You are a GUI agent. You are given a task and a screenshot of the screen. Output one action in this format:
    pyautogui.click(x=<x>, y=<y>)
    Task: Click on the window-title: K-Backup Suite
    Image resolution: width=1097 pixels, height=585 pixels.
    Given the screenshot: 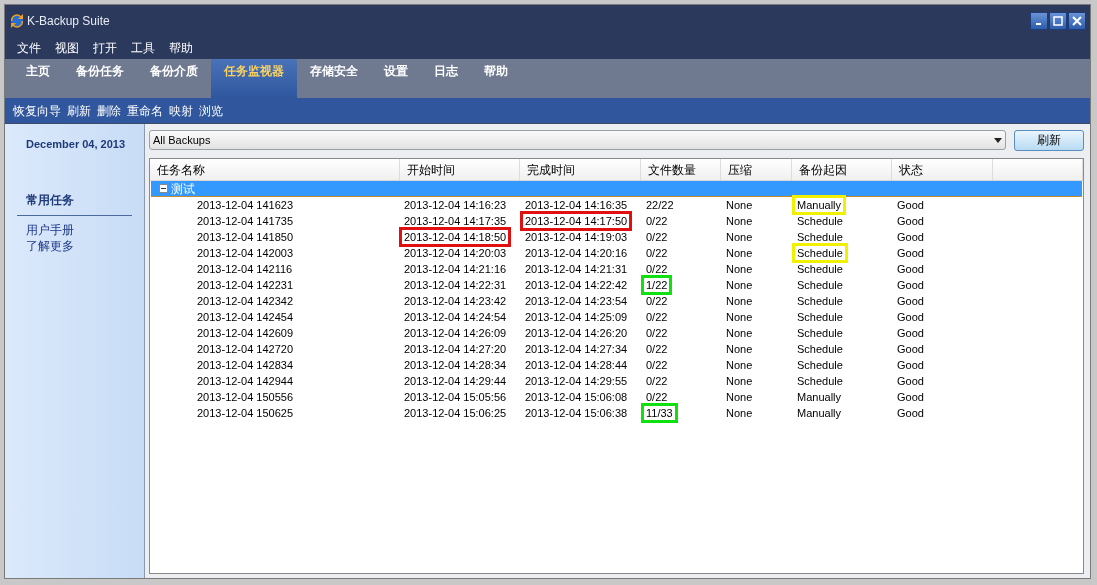 What is the action you would take?
    pyautogui.click(x=68, y=21)
    